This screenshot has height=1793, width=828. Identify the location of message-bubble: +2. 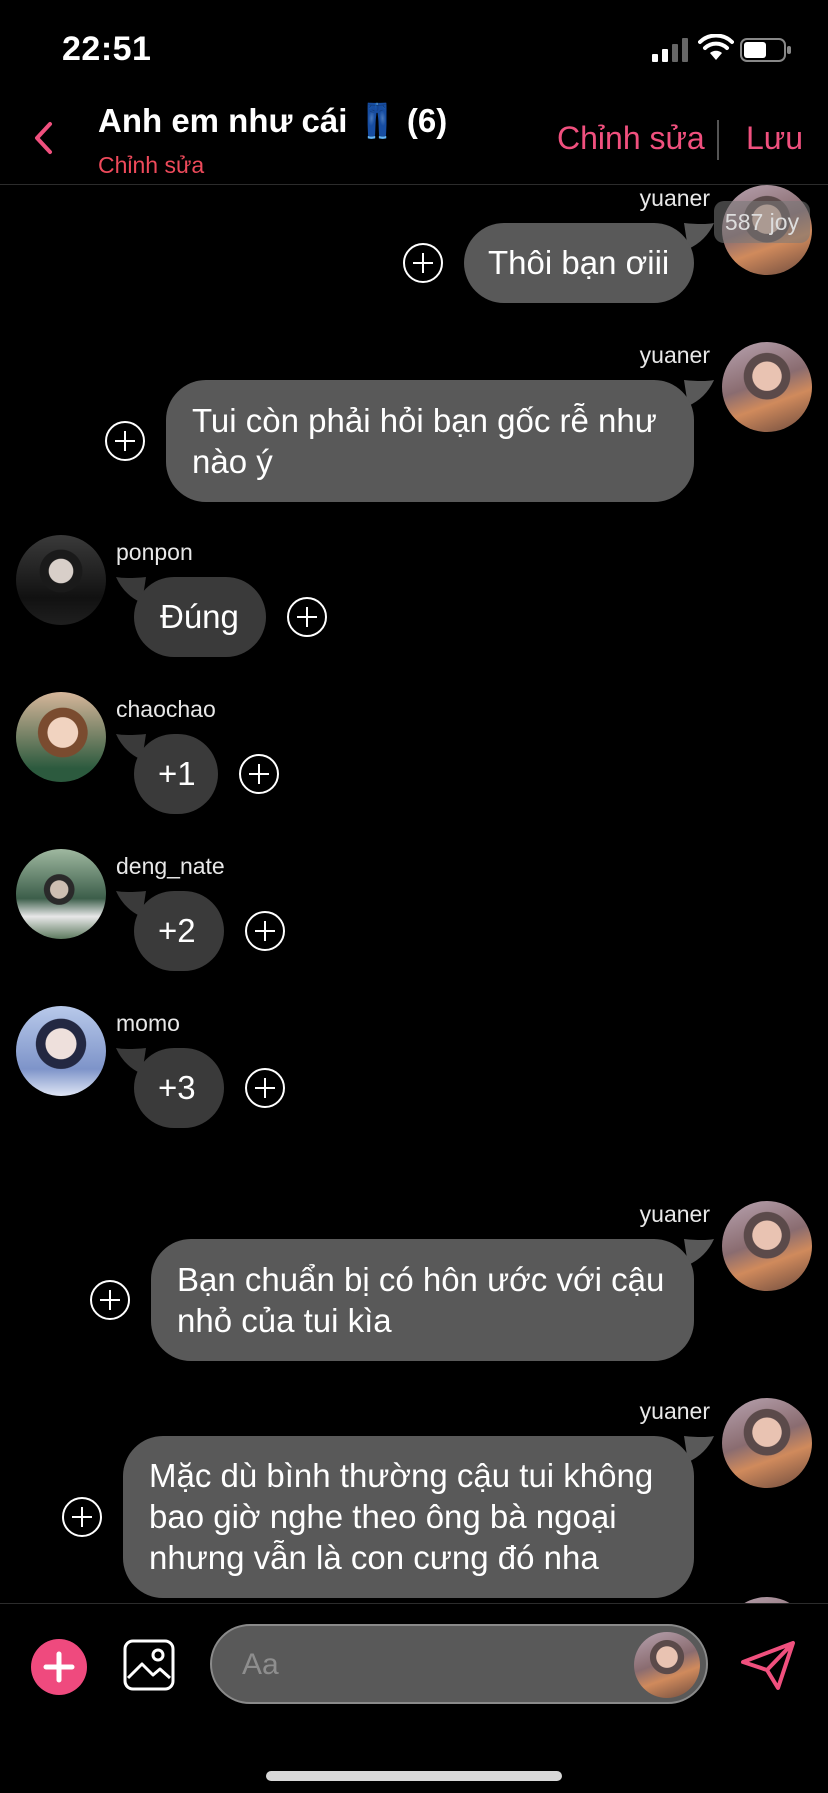
(179, 931).